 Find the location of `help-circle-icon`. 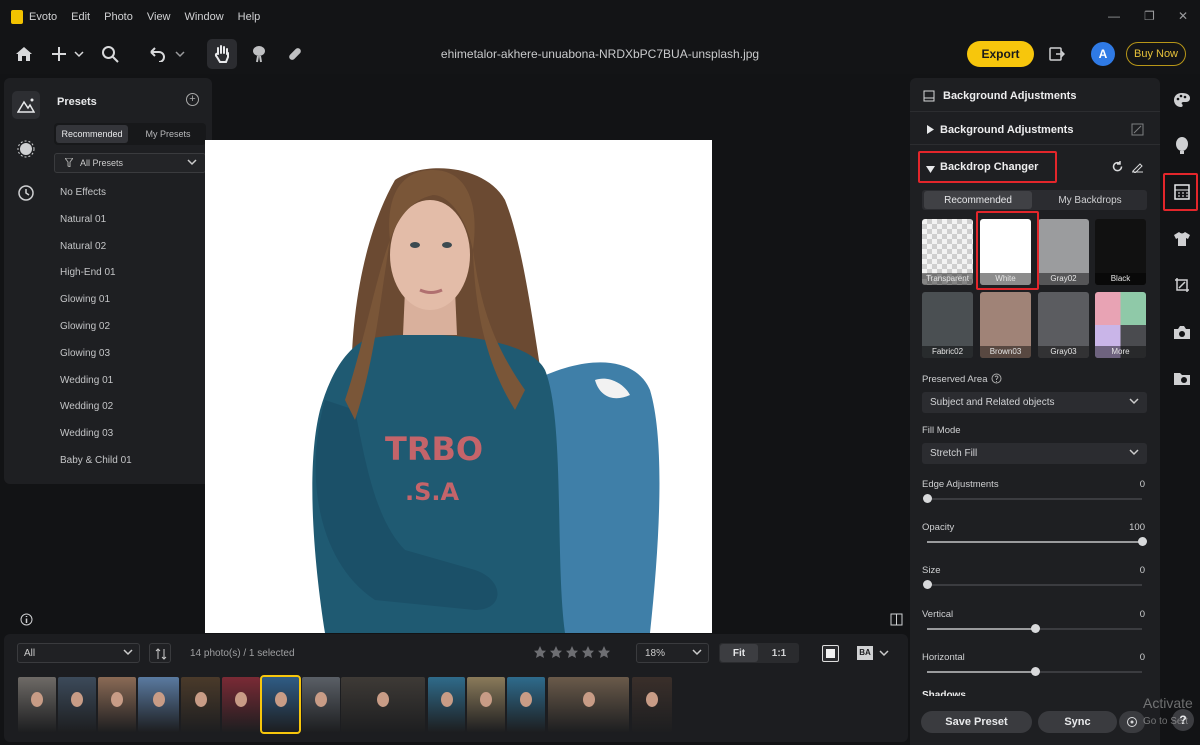

help-circle-icon is located at coordinates (996, 380).